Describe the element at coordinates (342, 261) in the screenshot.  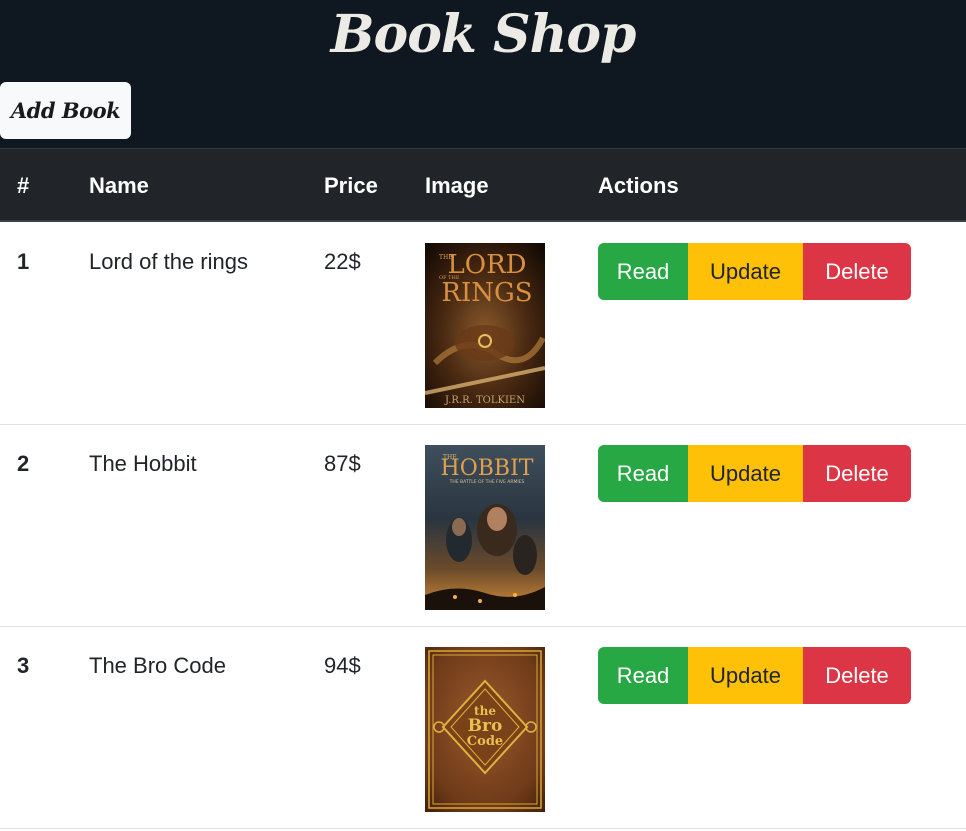
I see `book-price: 22$` at that location.